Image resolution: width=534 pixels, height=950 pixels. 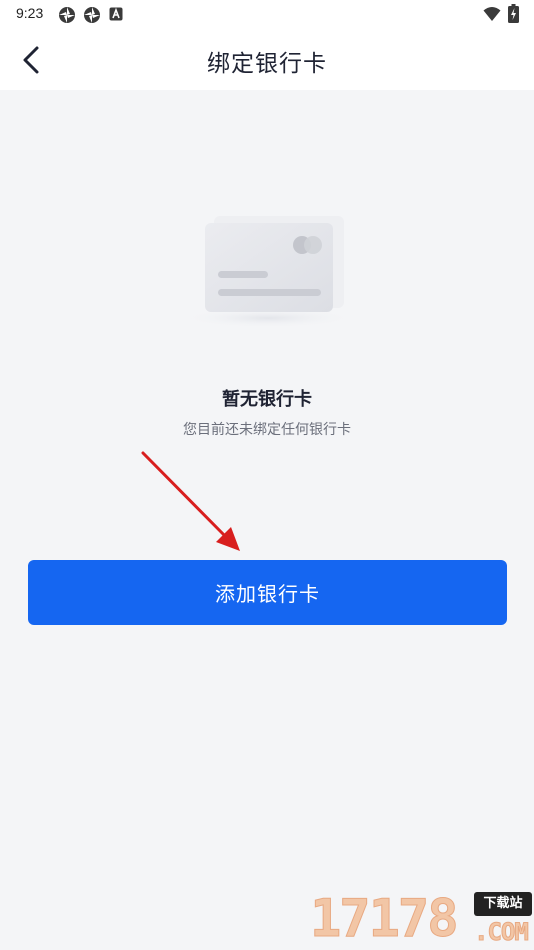 What do you see at coordinates (385, 919) in the screenshot?
I see `watermark-digits: 17178` at bounding box center [385, 919].